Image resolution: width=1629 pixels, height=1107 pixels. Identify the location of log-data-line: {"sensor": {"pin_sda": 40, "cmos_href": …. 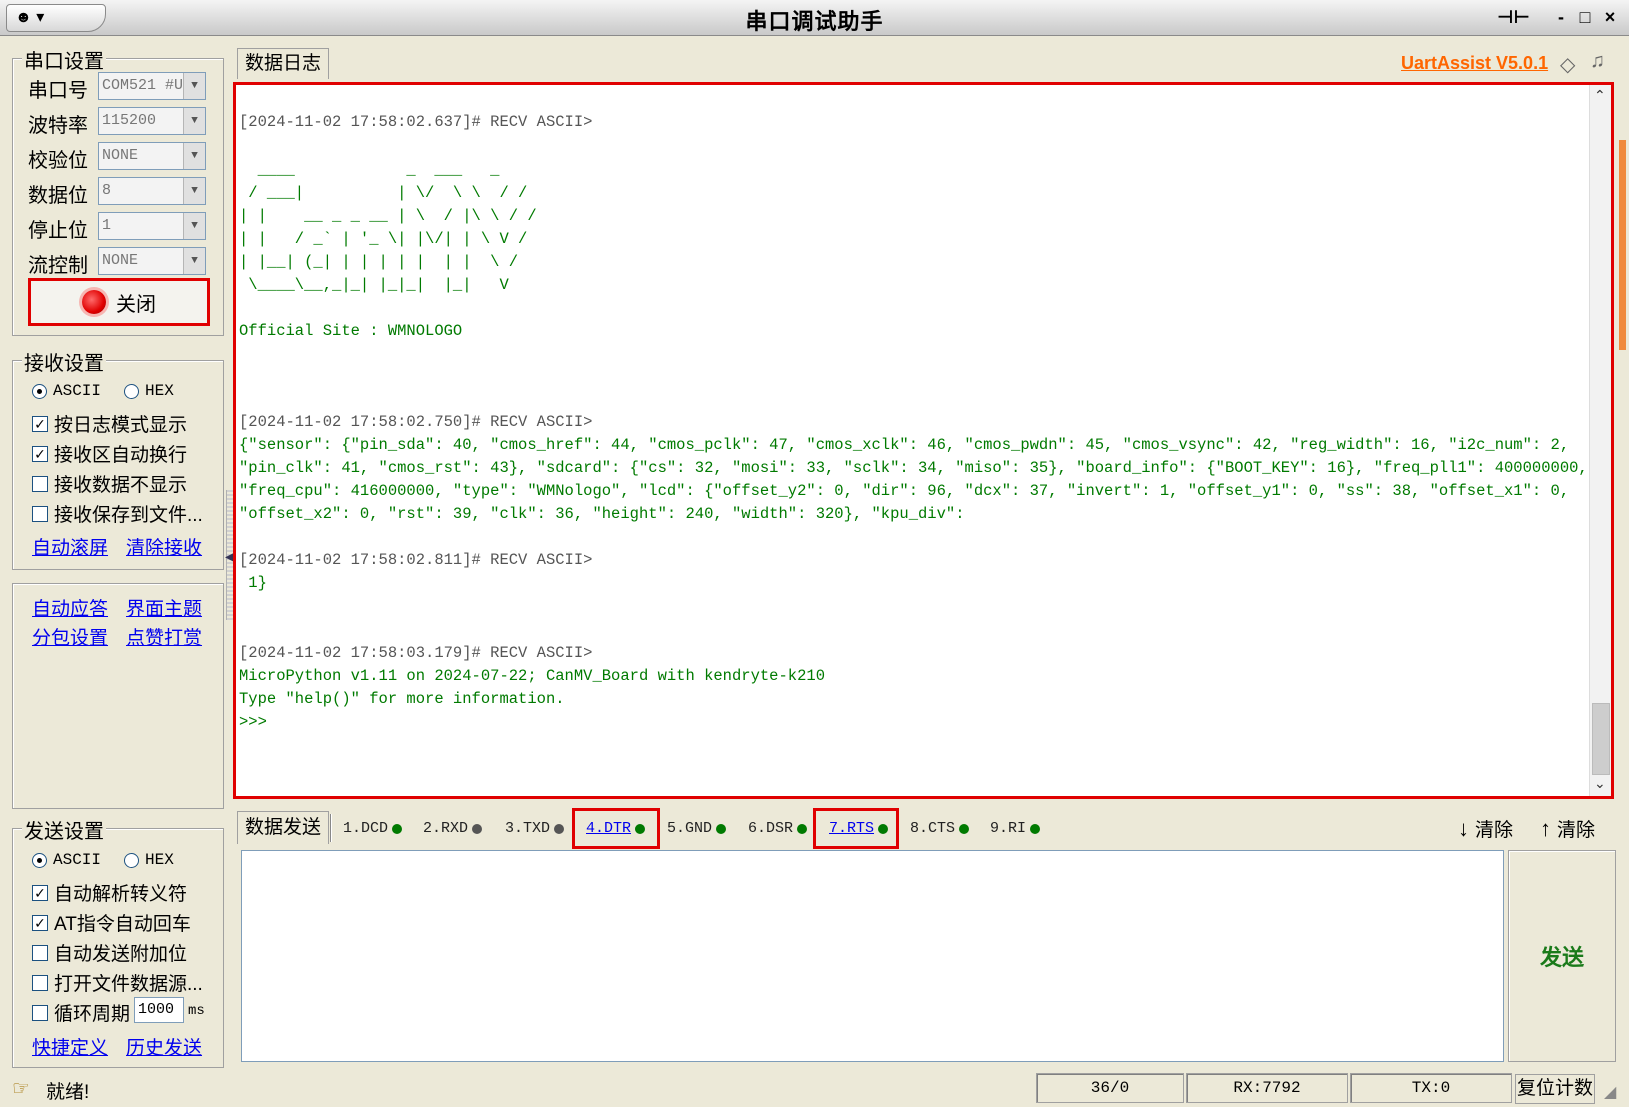
(904, 445).